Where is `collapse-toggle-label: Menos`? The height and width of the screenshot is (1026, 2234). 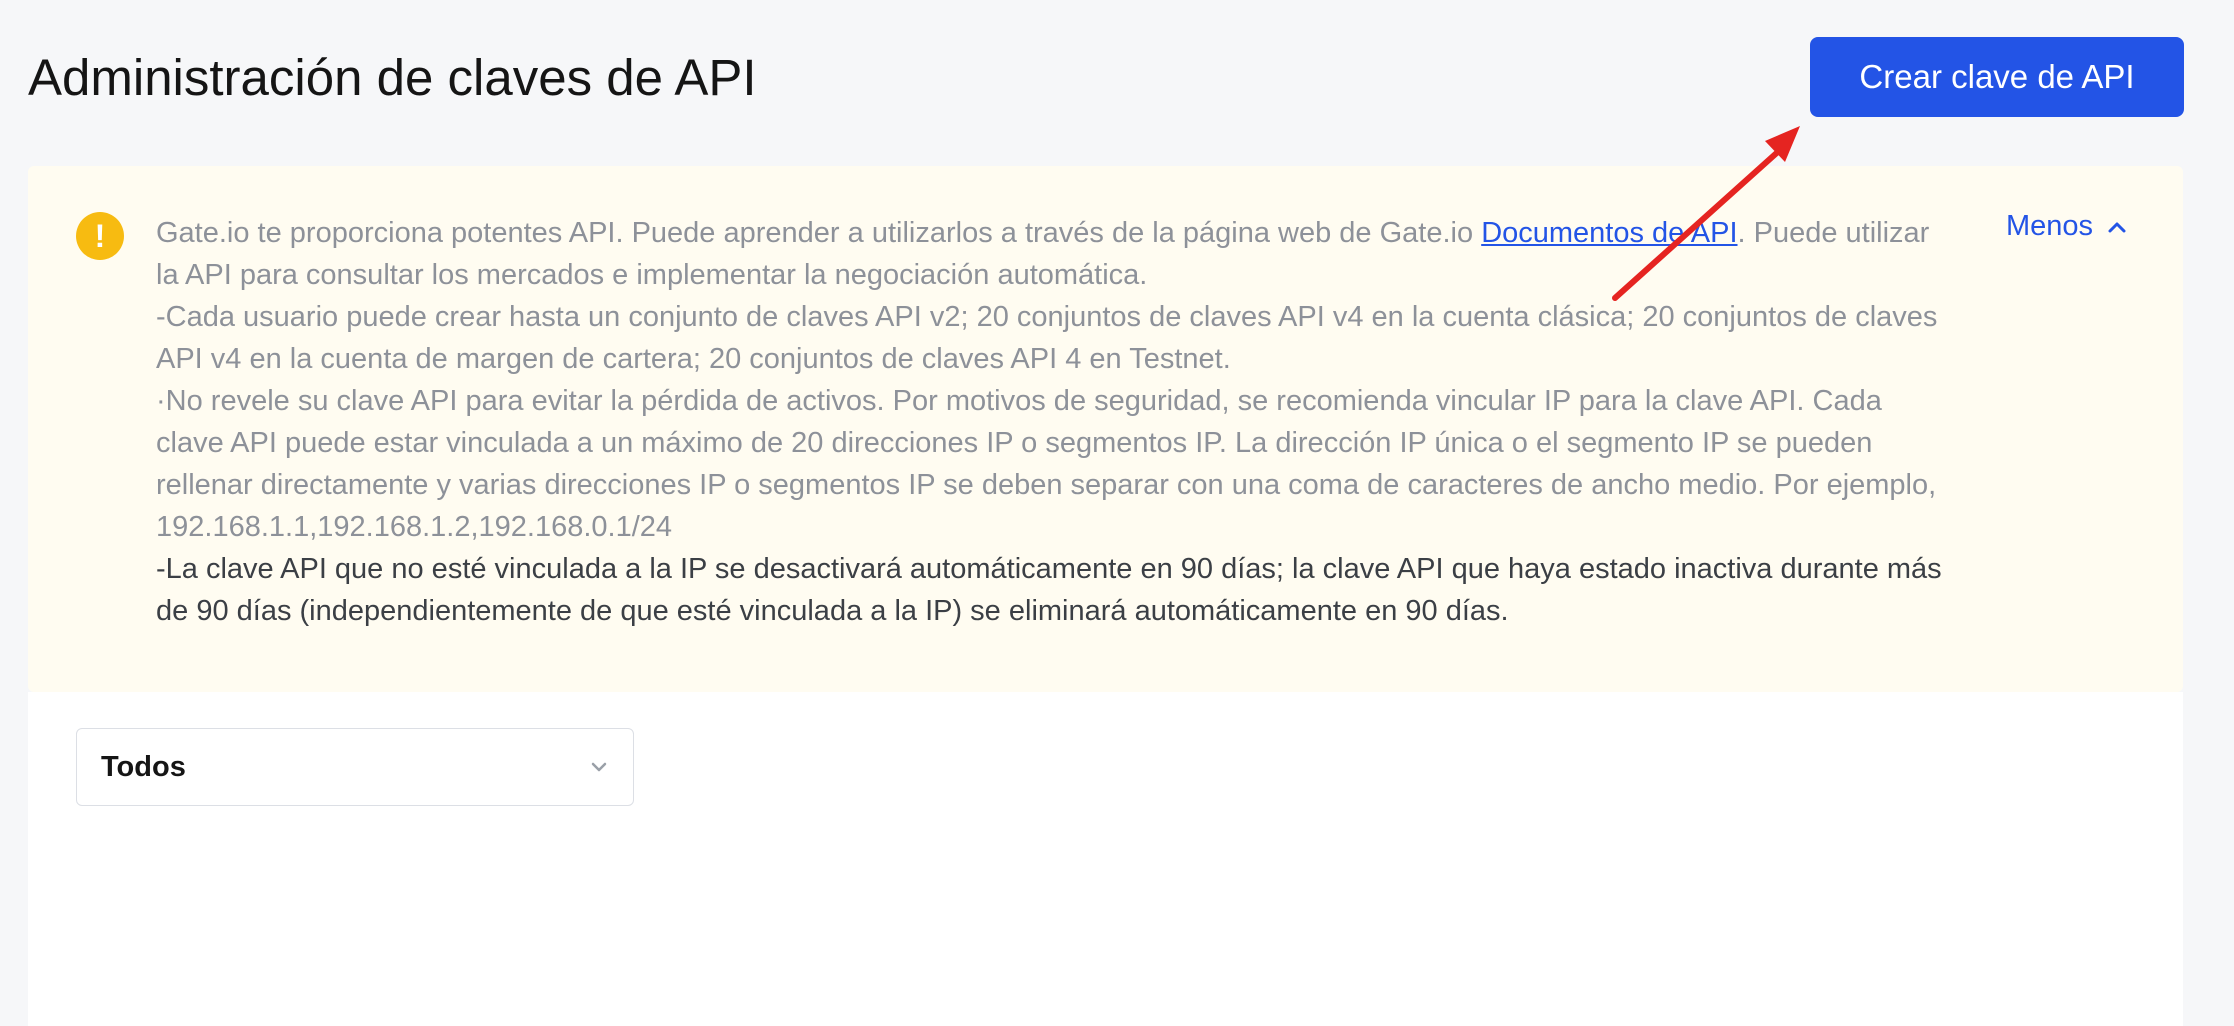
collapse-toggle-label: Menos is located at coordinates (2050, 226).